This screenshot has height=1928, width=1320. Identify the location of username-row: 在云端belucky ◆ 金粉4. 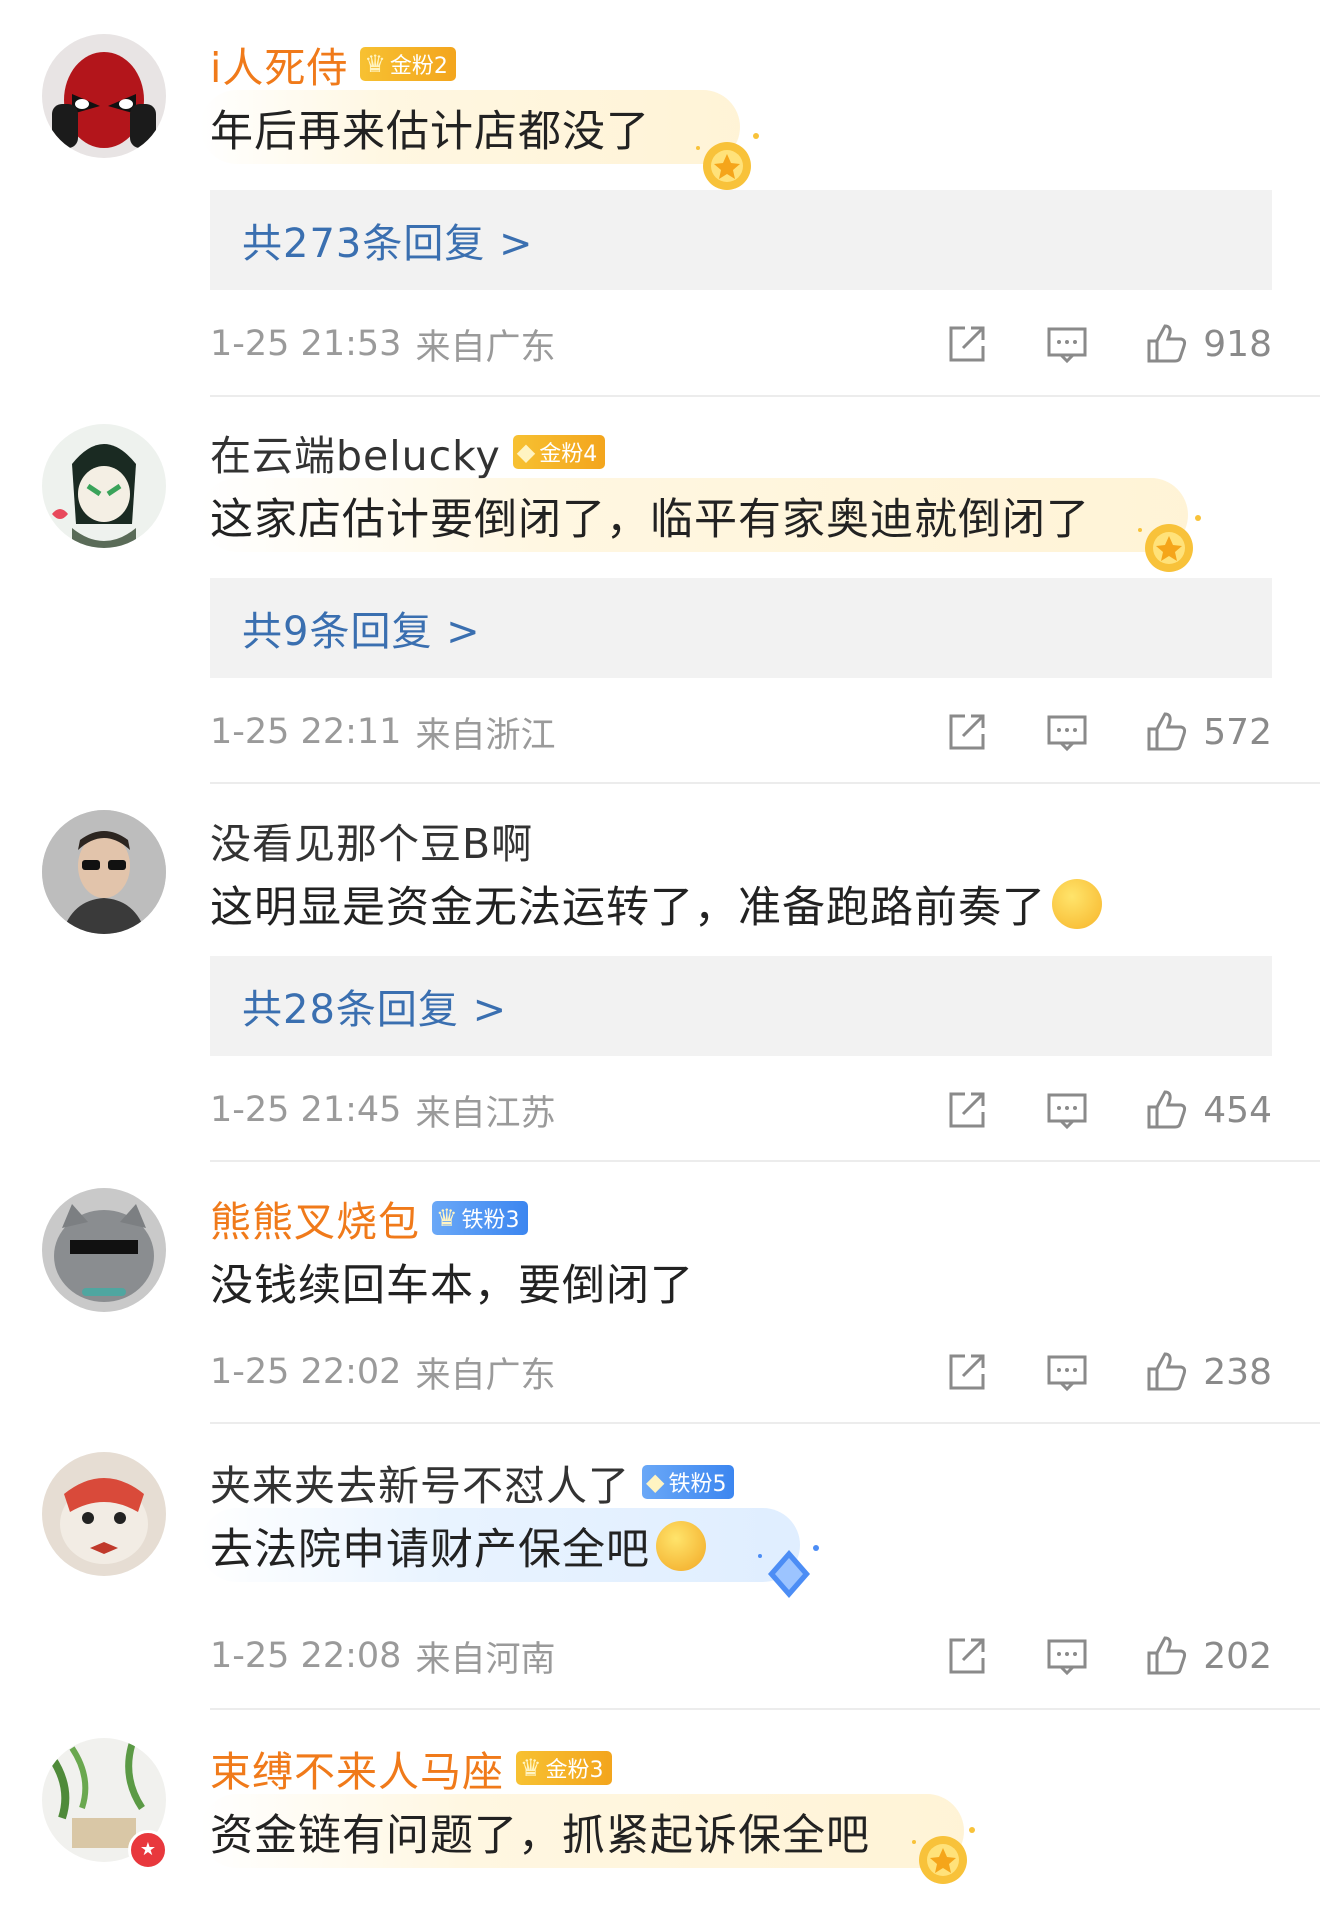
(408, 452).